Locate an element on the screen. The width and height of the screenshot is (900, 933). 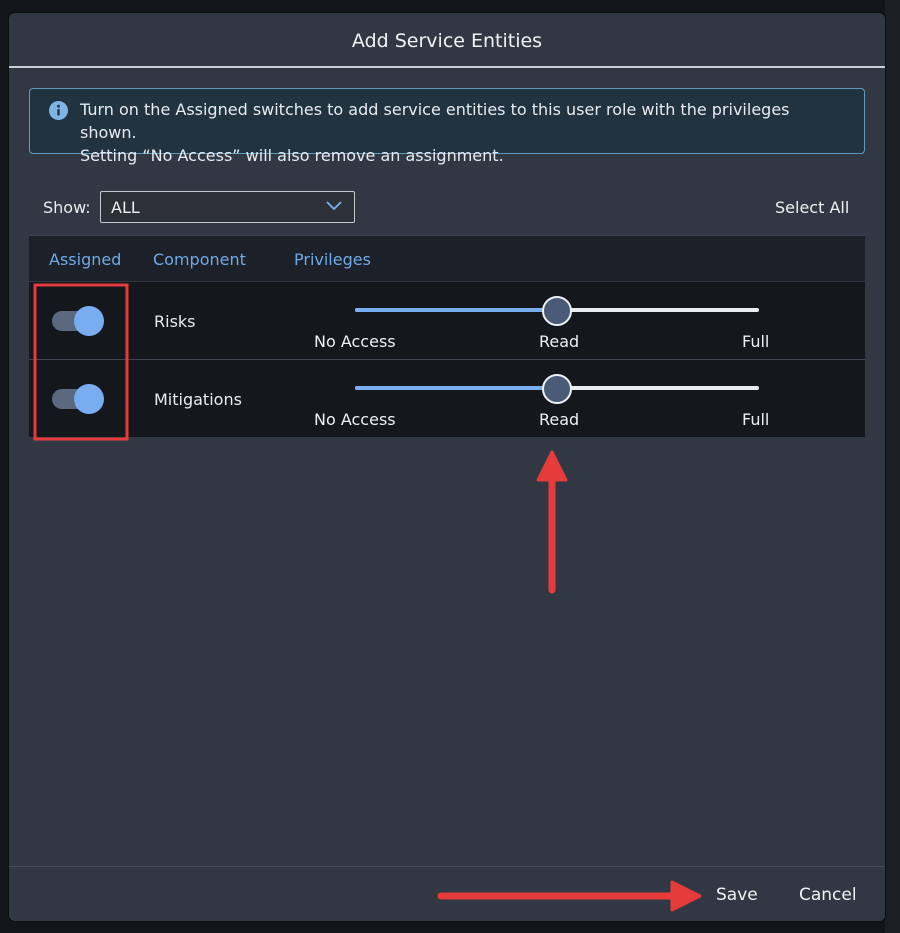
table-row: Risks No Access Read Full is located at coordinates (447, 320).